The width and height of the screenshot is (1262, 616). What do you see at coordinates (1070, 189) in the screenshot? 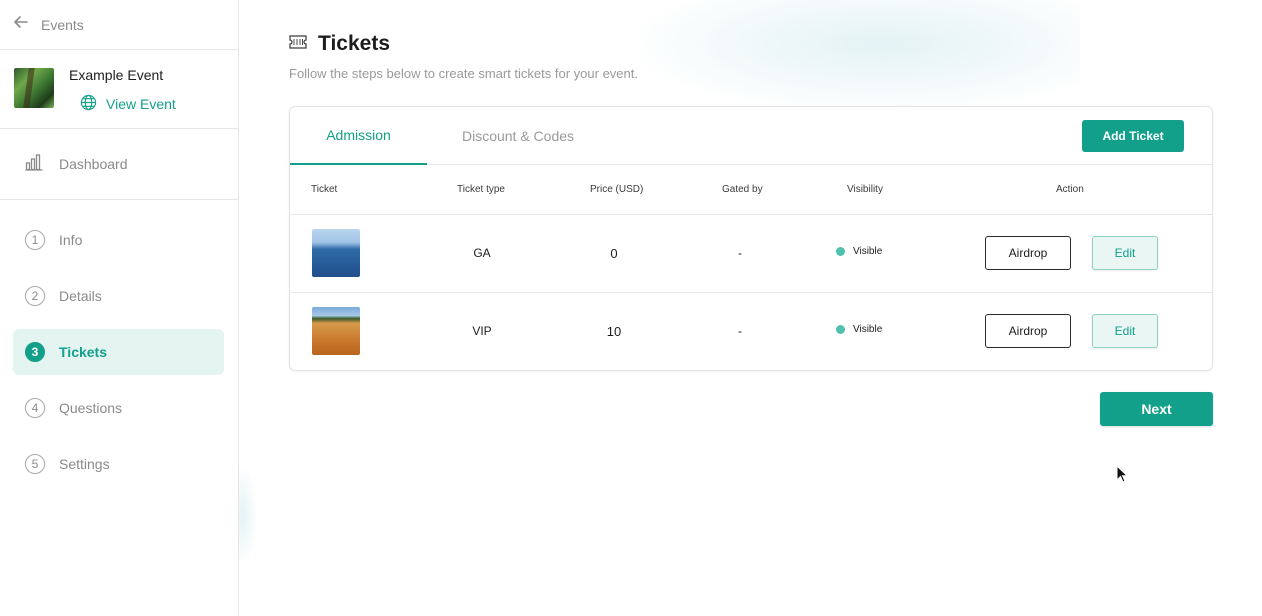
I see `column-header-action: Action` at bounding box center [1070, 189].